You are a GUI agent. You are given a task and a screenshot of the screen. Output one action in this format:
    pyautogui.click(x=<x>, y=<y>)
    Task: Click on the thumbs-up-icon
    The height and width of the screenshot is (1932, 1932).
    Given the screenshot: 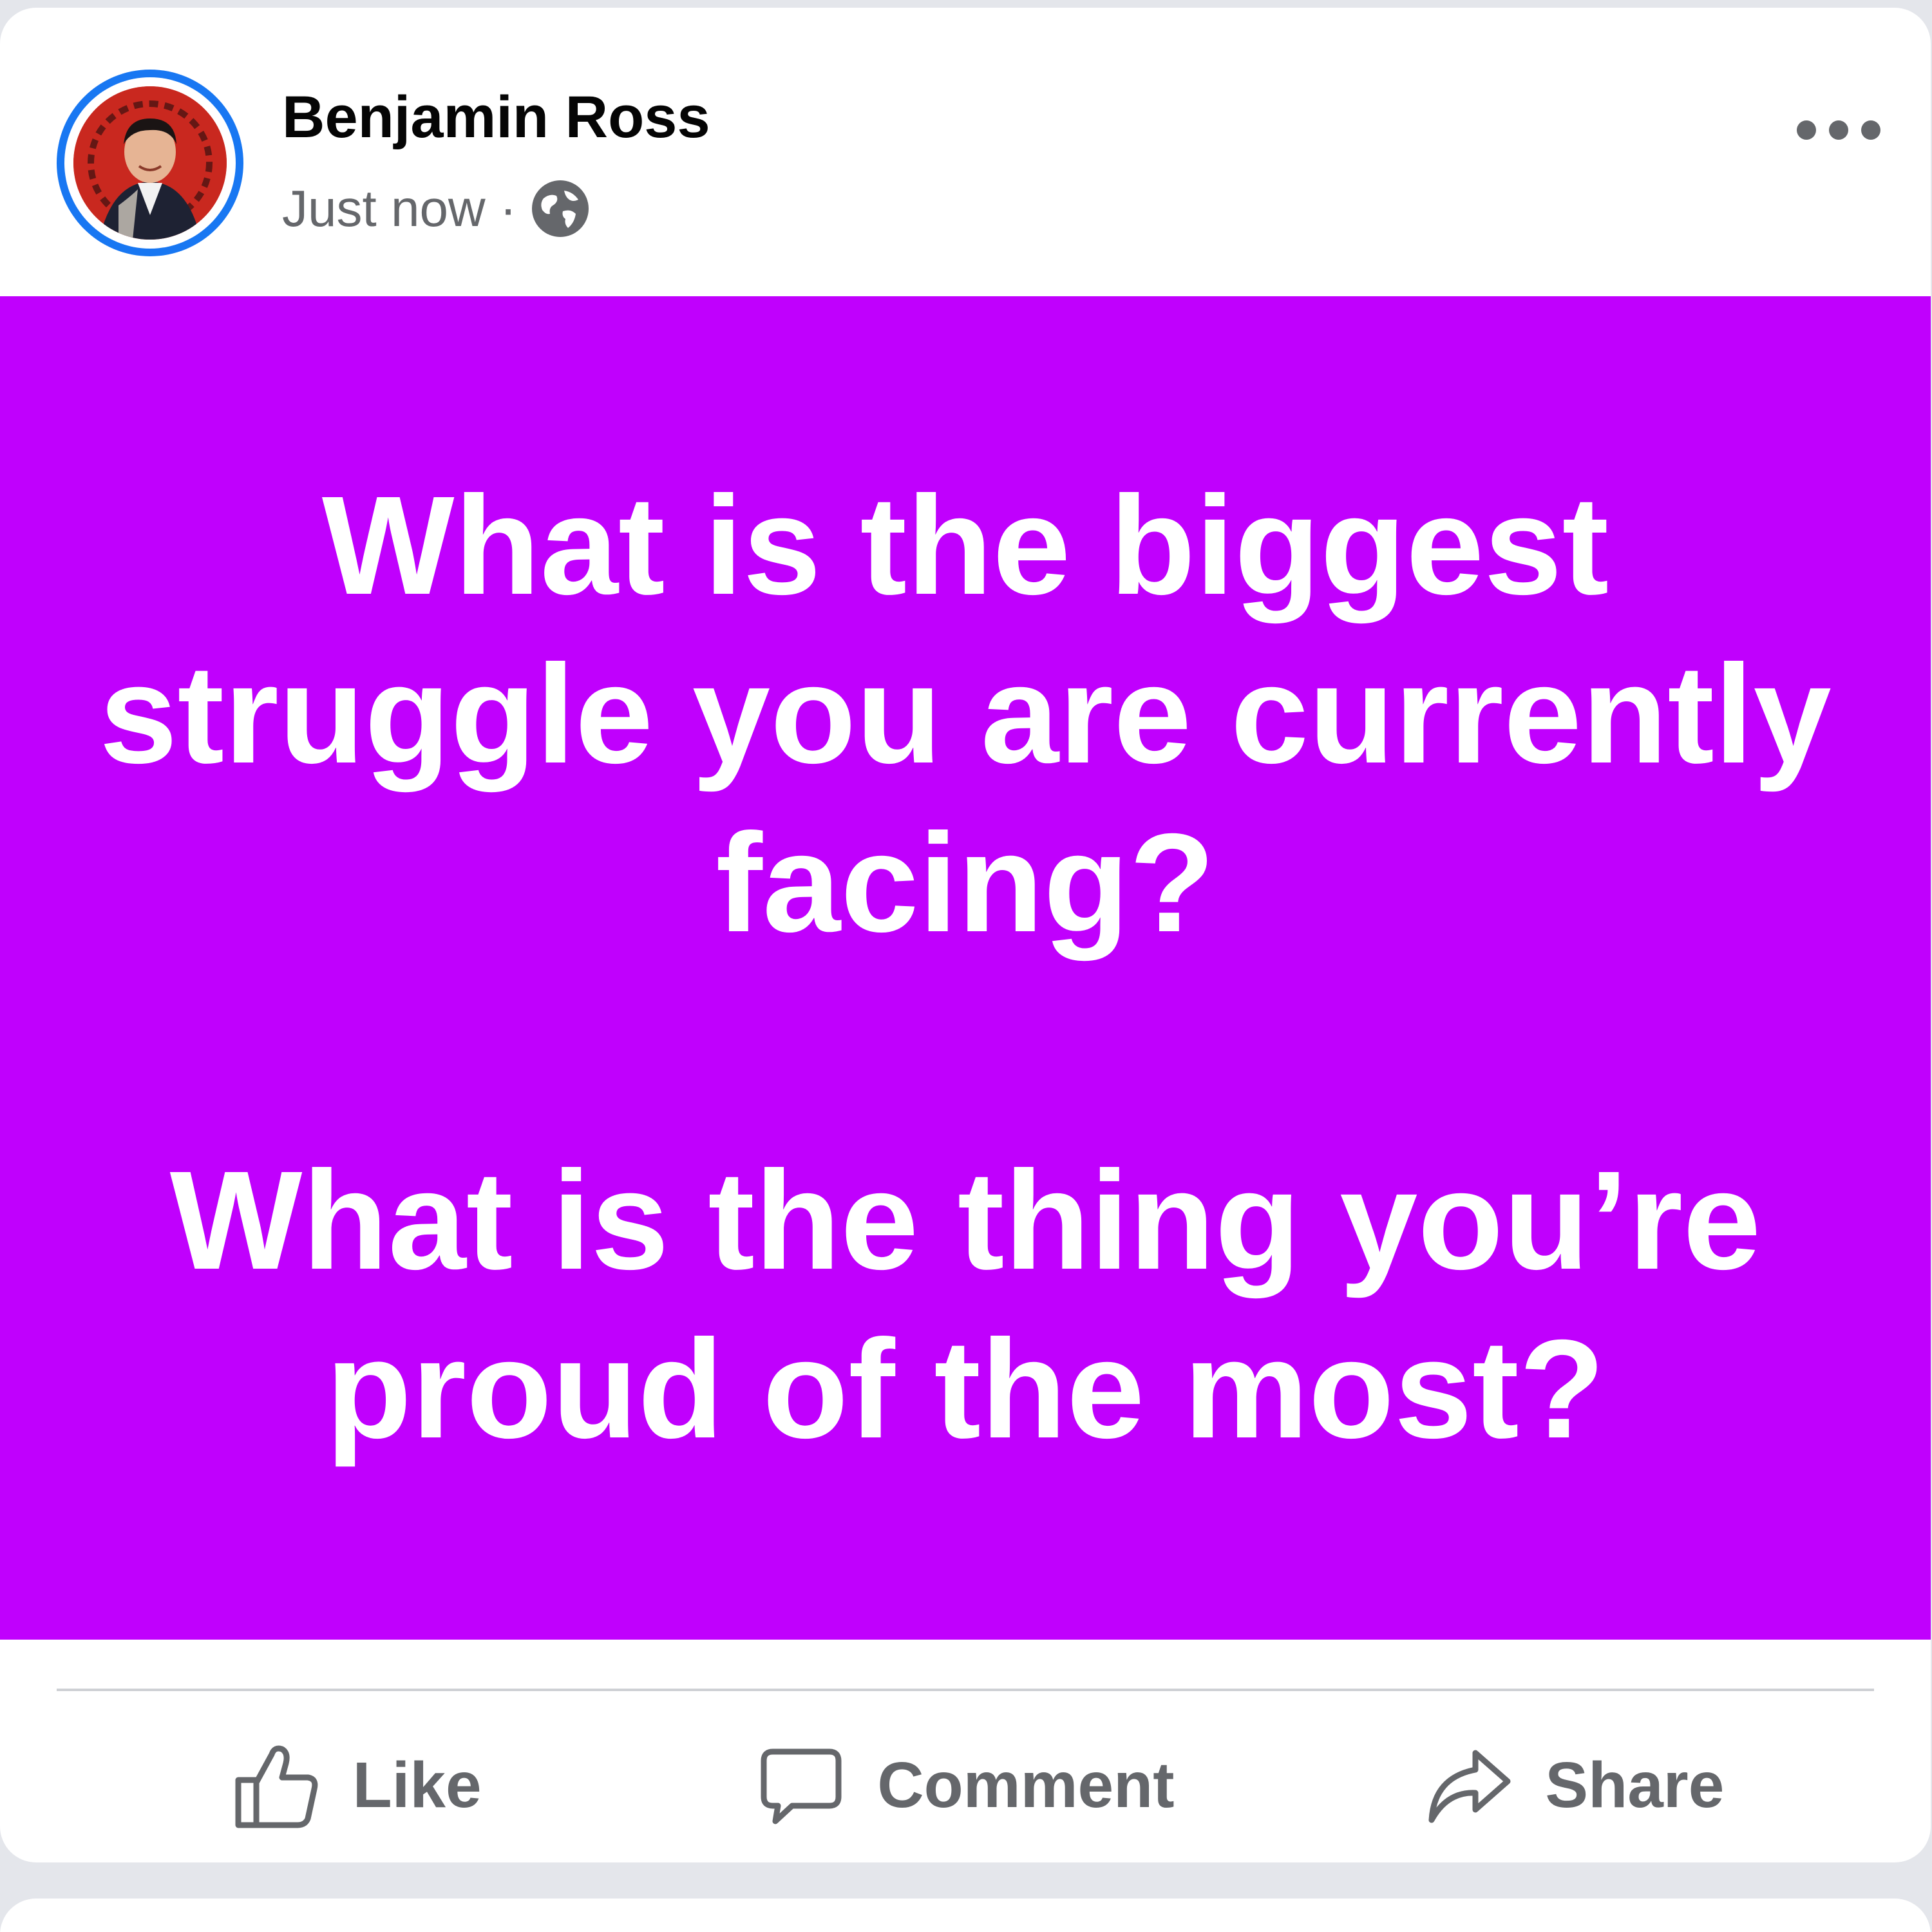 What is the action you would take?
    pyautogui.click(x=276, y=1787)
    